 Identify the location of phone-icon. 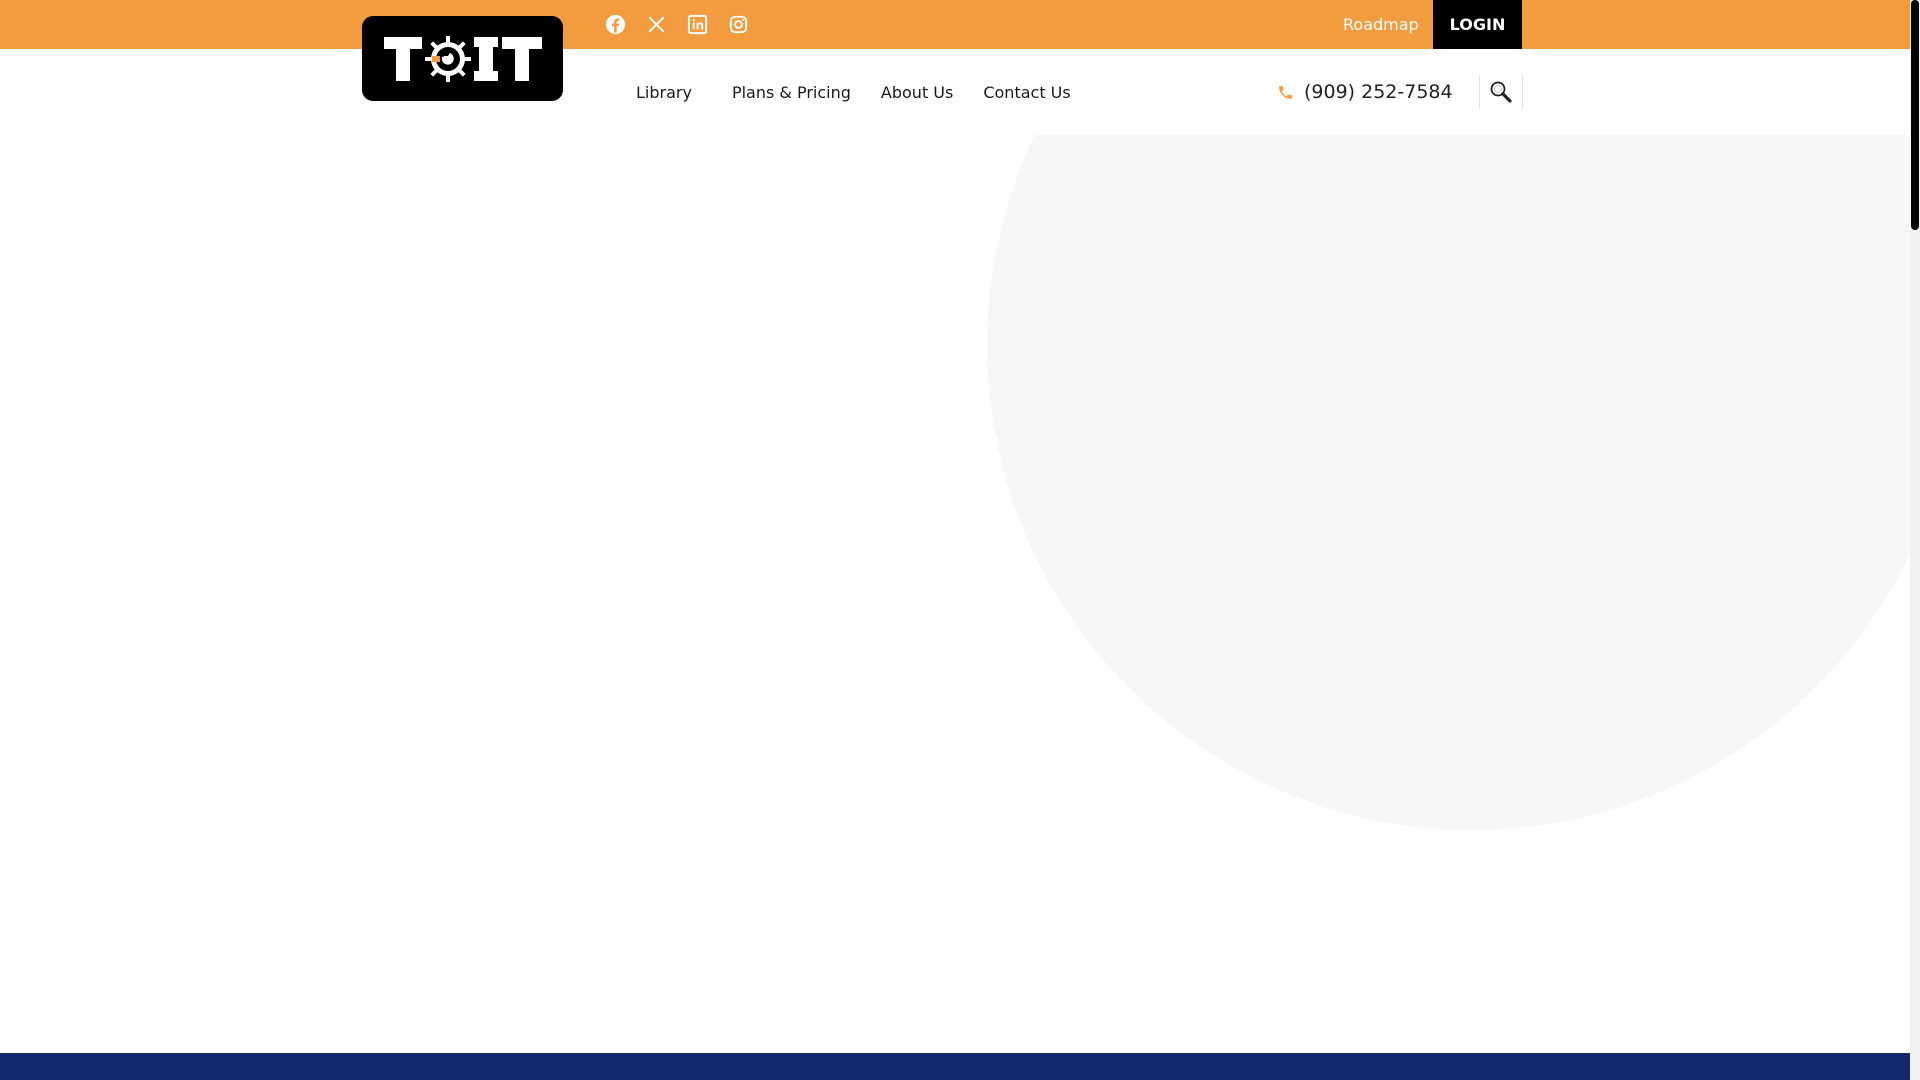
(1285, 92).